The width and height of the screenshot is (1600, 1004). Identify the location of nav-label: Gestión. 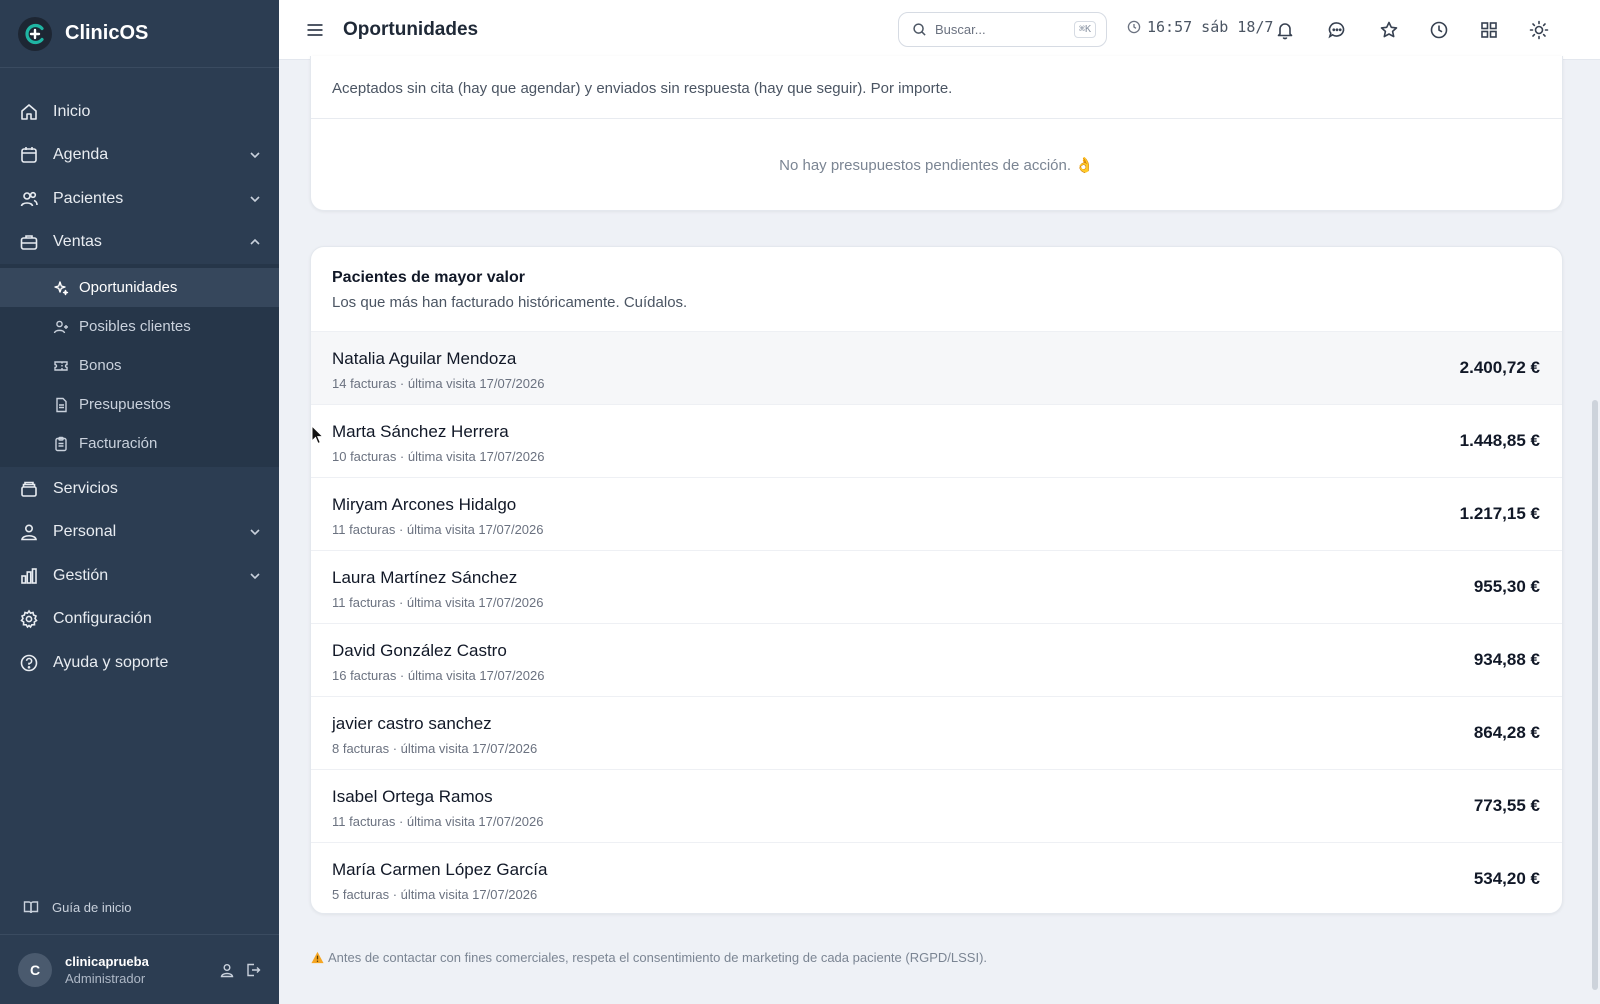
(81, 575).